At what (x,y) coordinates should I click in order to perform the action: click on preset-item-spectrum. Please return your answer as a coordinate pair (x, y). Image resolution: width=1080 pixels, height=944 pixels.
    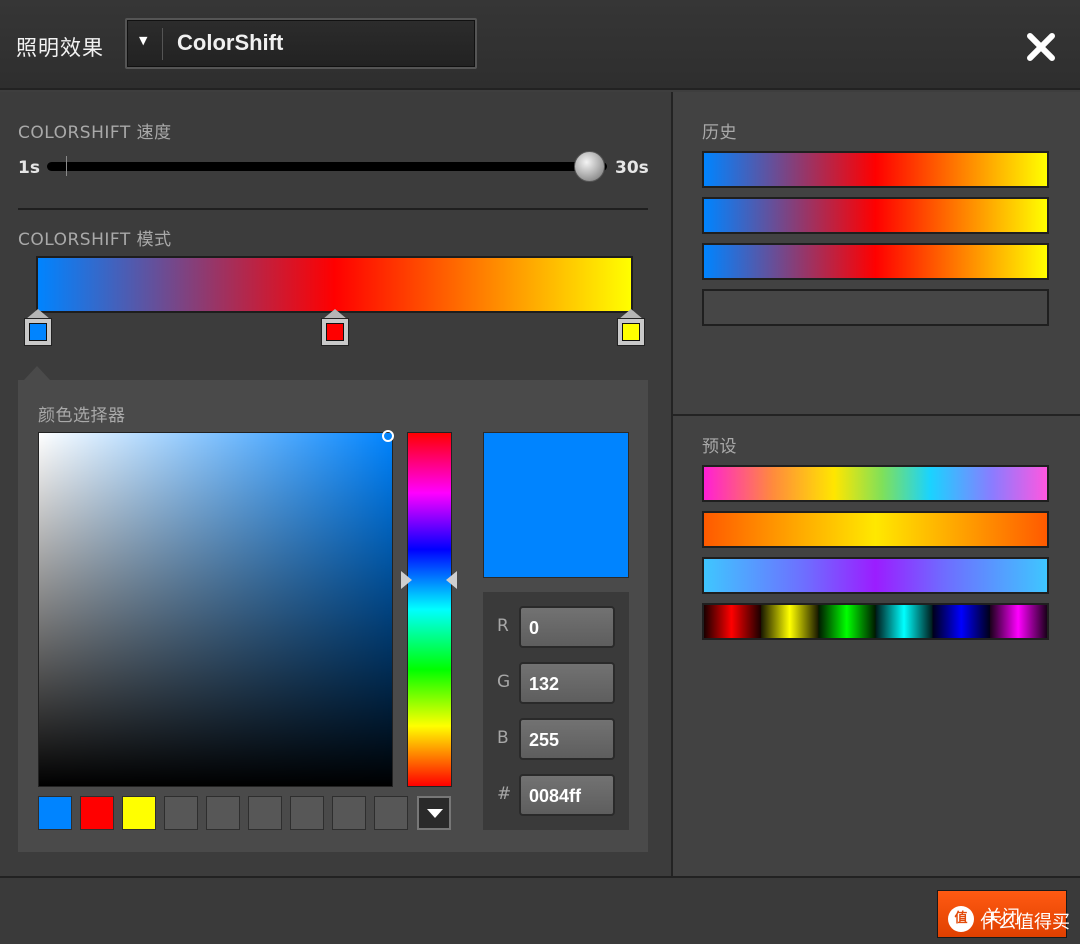
    Looking at the image, I should click on (875, 621).